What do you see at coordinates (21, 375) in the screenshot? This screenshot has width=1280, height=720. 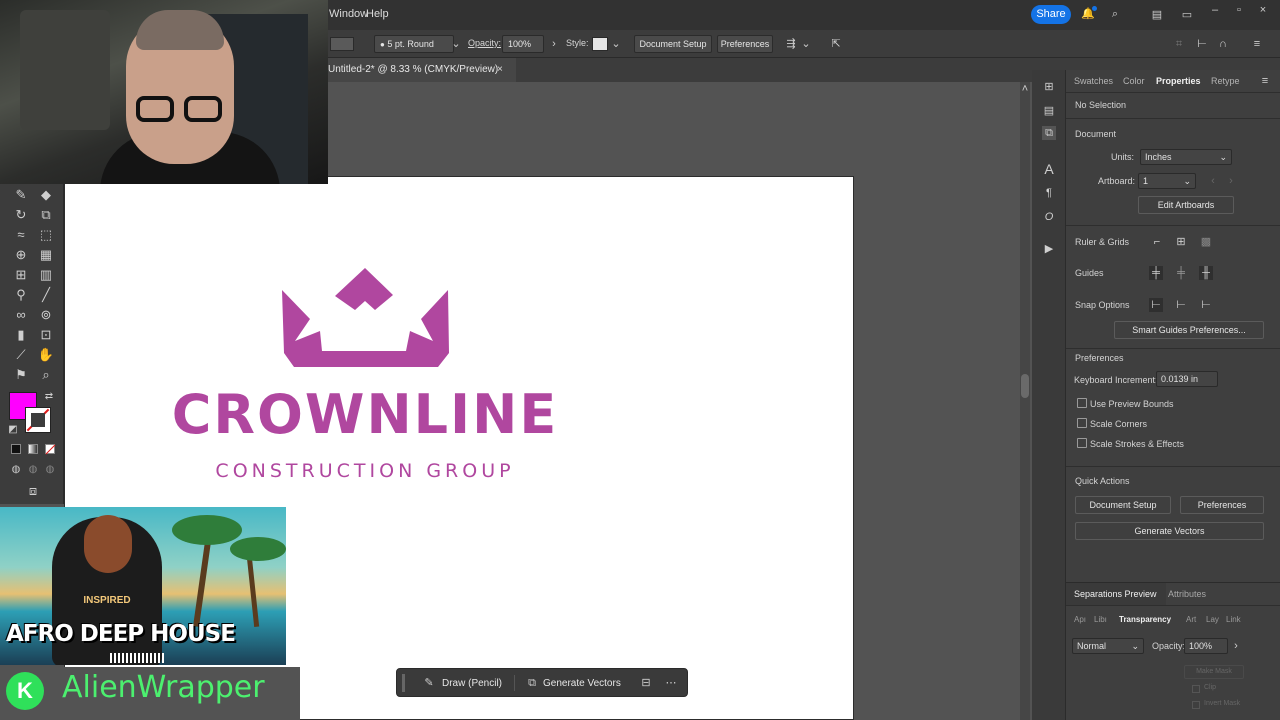 I see `puppet-warp-icon: ⚑` at bounding box center [21, 375].